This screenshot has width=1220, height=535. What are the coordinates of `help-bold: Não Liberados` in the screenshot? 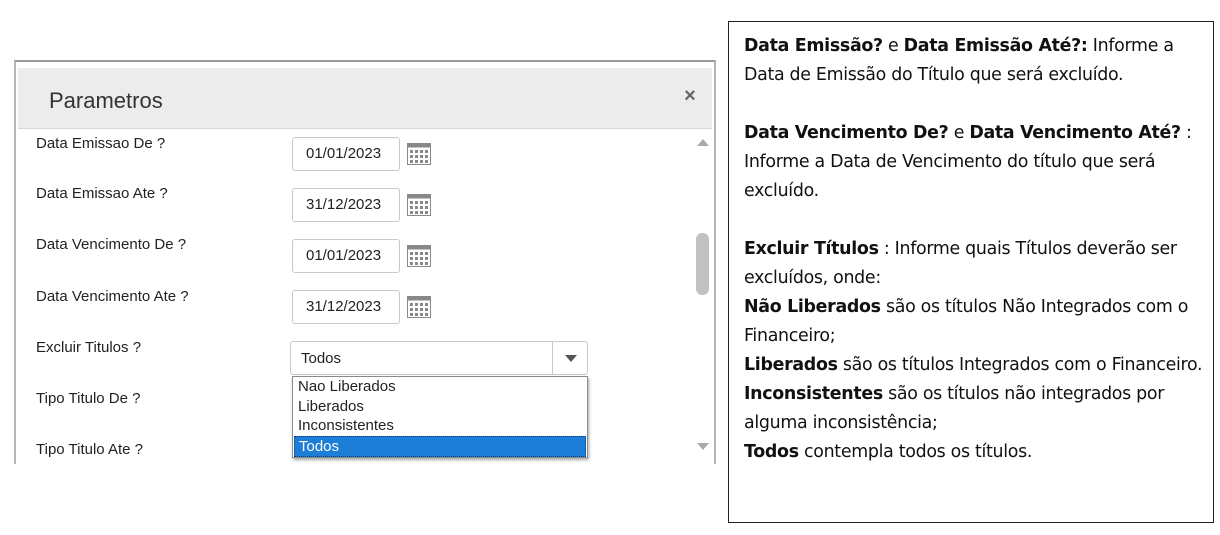 It's located at (812, 307).